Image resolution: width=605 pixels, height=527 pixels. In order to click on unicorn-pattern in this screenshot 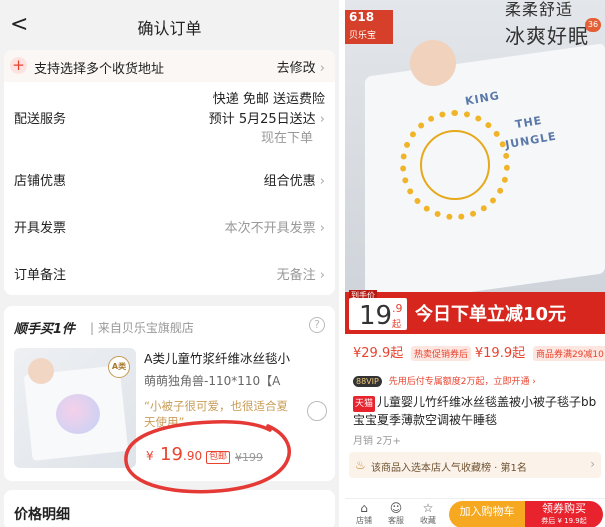, I will do `click(78, 414)`.